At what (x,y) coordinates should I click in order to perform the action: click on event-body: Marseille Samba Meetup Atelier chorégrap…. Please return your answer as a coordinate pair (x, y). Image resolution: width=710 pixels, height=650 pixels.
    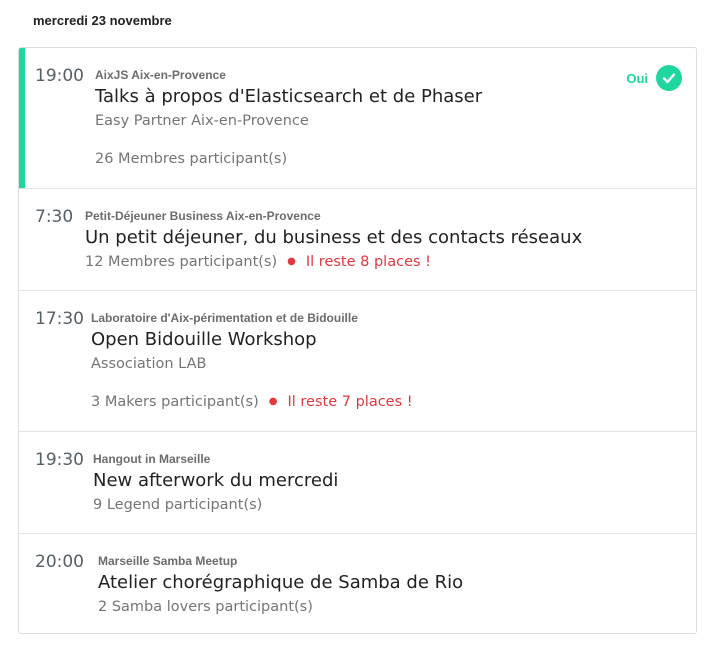
    Looking at the image, I should click on (280, 585).